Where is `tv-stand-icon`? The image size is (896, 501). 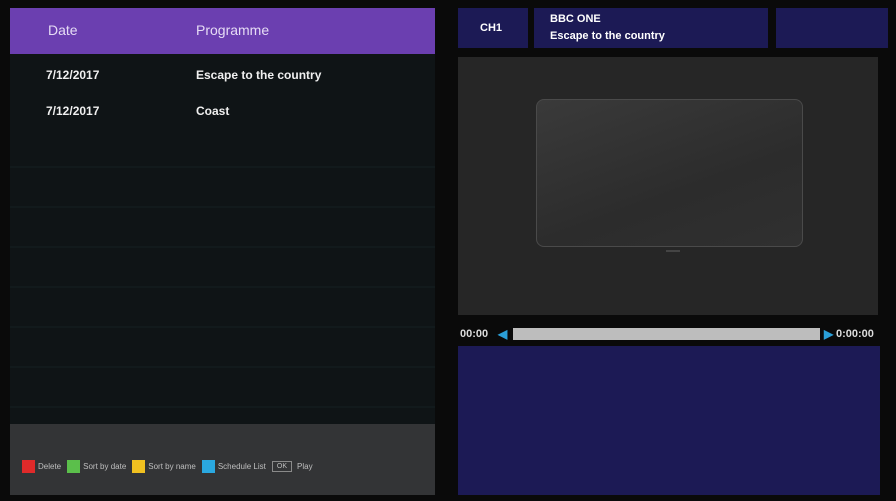 tv-stand-icon is located at coordinates (673, 251).